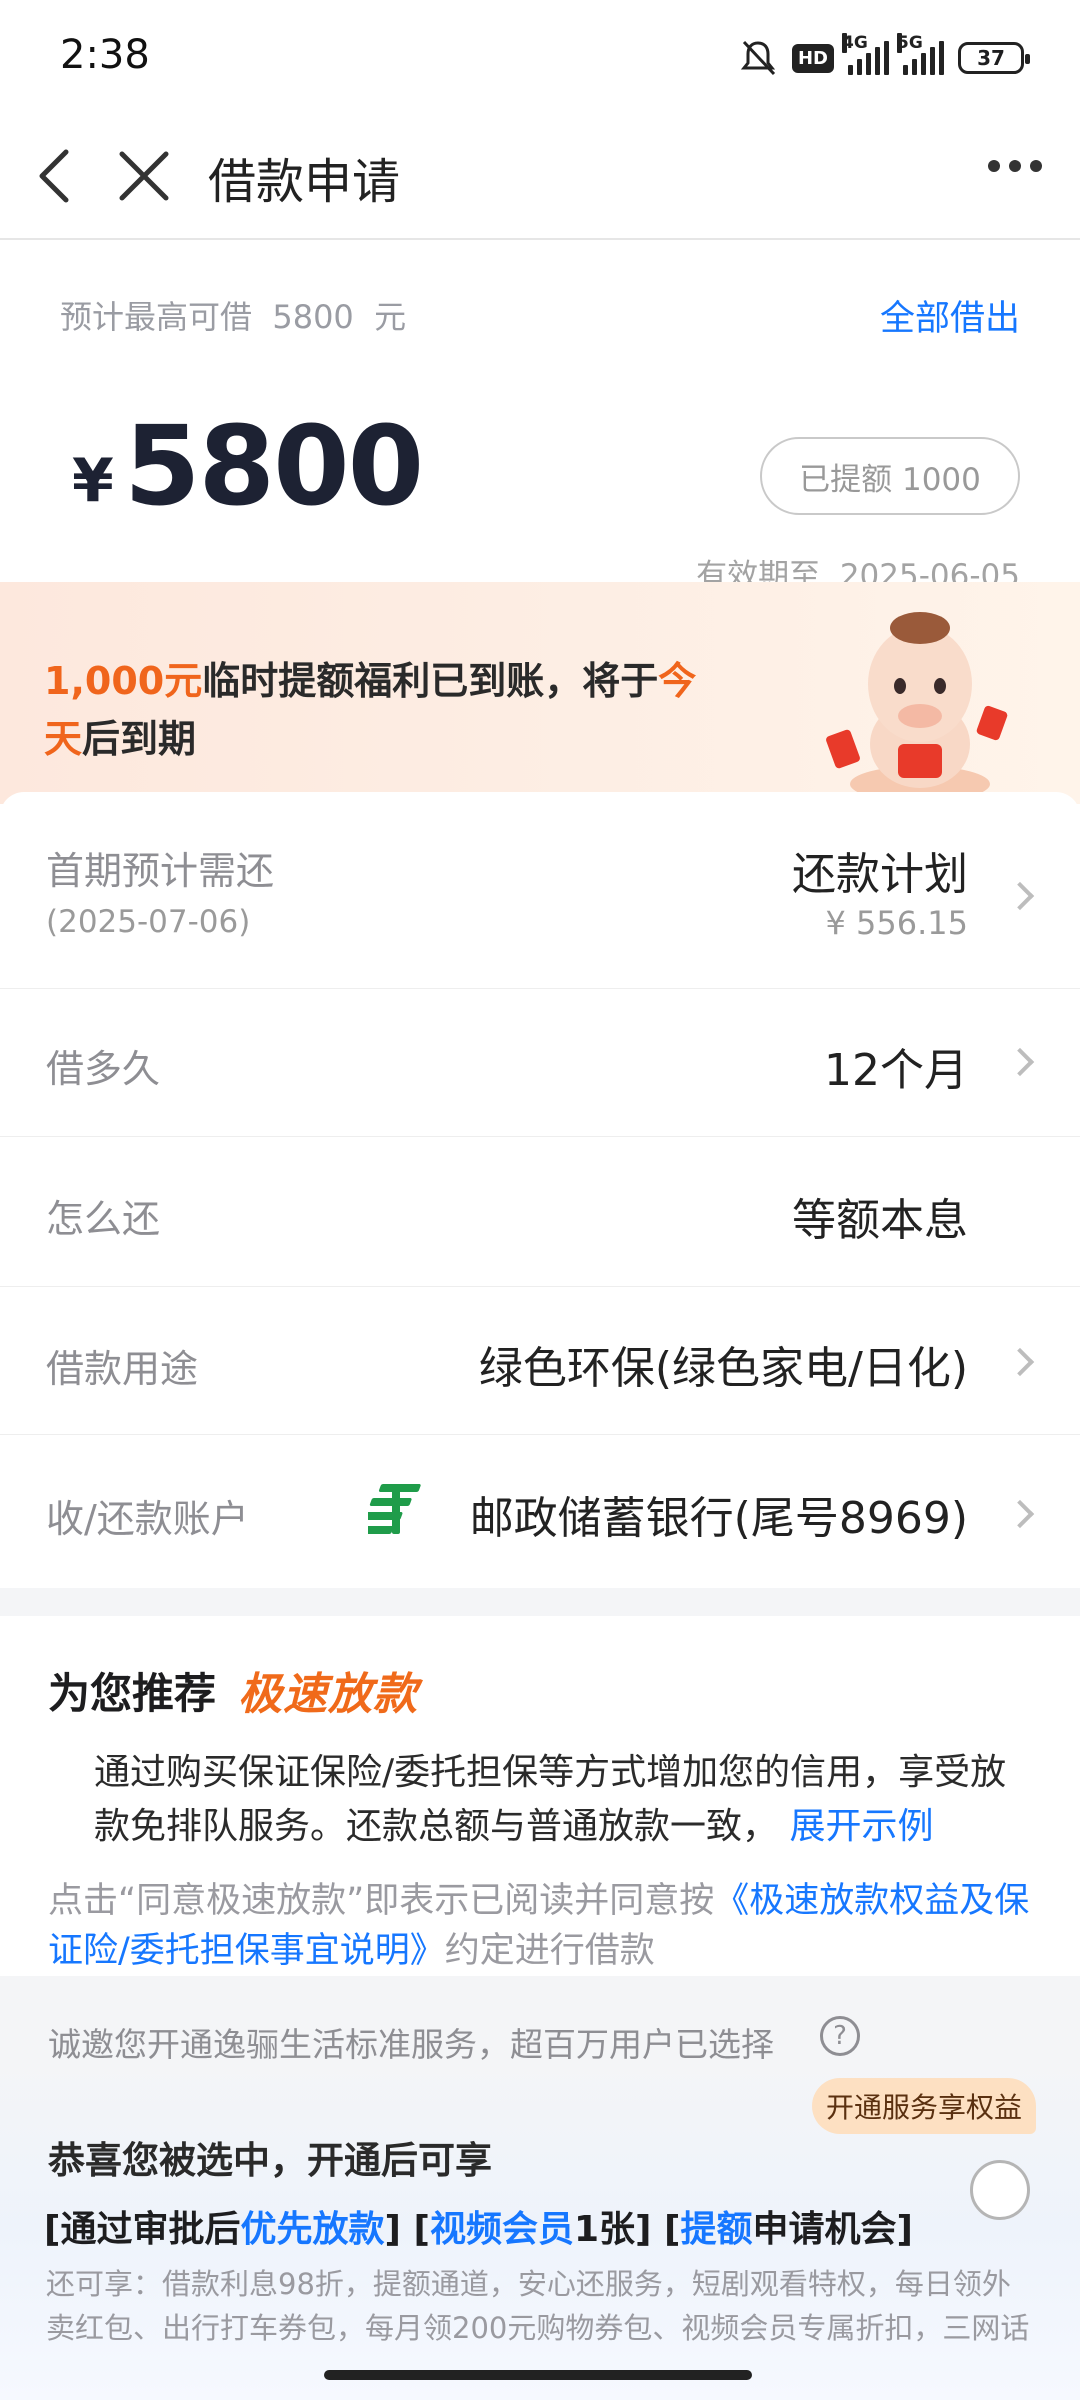 Image resolution: width=1080 pixels, height=2400 pixels. What do you see at coordinates (274, 466) in the screenshot?
I see `loan-amount-input: 5800` at bounding box center [274, 466].